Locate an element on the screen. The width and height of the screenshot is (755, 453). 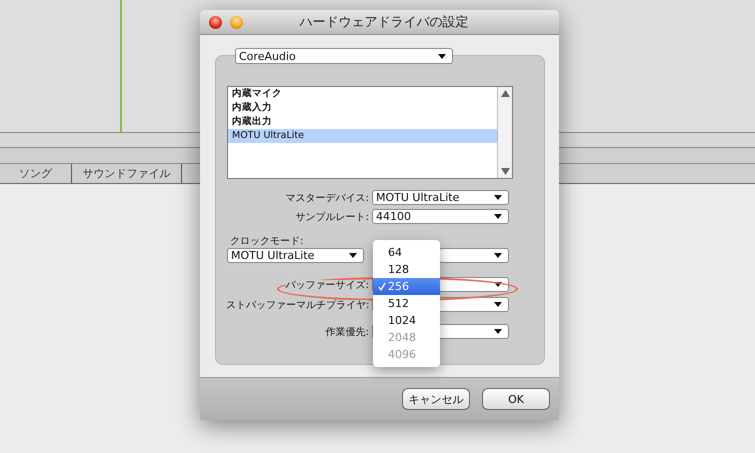
scrollbar is located at coordinates (504, 132).